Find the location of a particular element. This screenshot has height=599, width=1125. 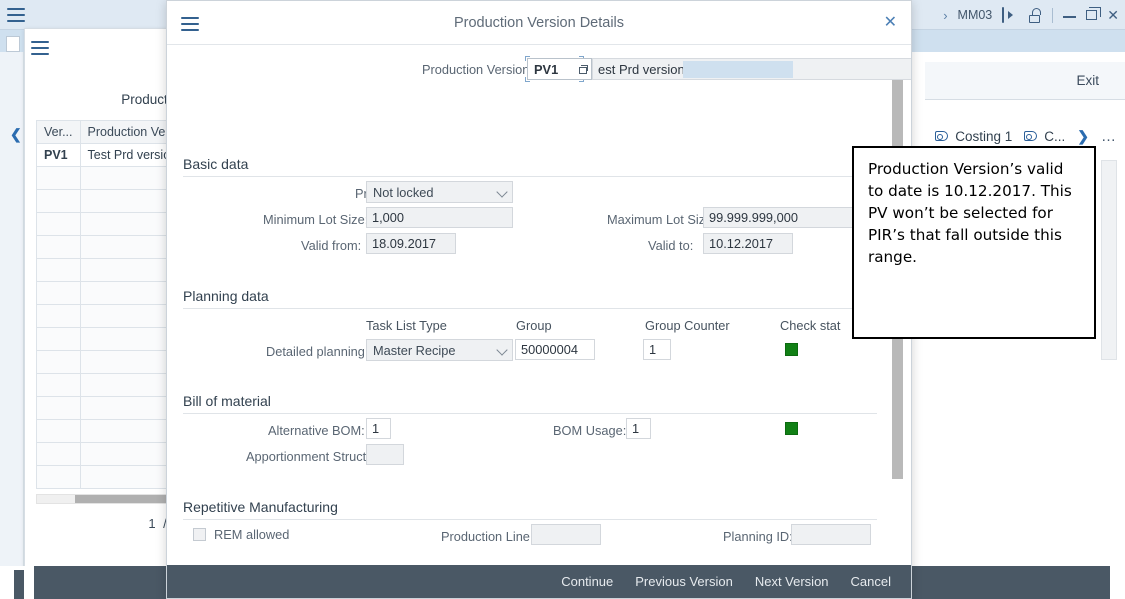

valid-to-input: 10.12.2017 is located at coordinates (748, 243).